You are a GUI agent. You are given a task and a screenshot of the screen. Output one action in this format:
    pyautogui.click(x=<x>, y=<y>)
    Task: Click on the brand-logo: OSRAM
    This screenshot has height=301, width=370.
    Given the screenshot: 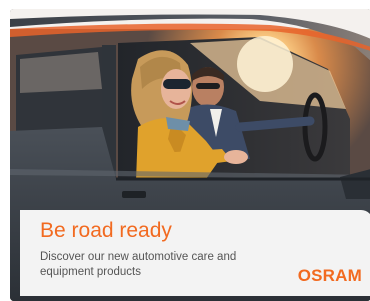 What is the action you would take?
    pyautogui.click(x=330, y=276)
    